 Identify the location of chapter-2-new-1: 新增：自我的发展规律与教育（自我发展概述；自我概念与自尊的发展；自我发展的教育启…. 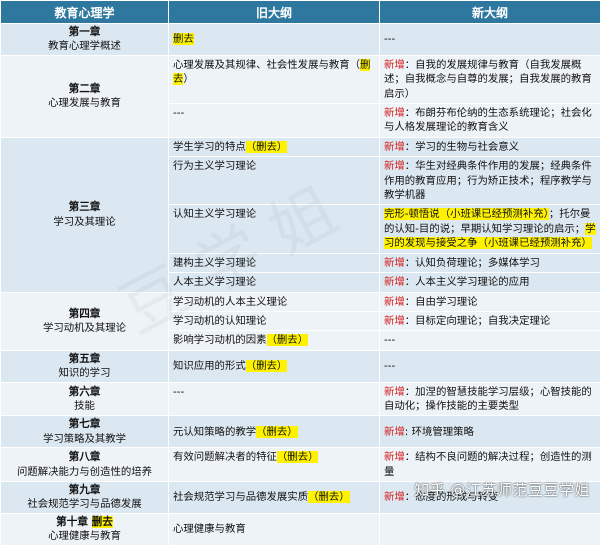
(490, 79).